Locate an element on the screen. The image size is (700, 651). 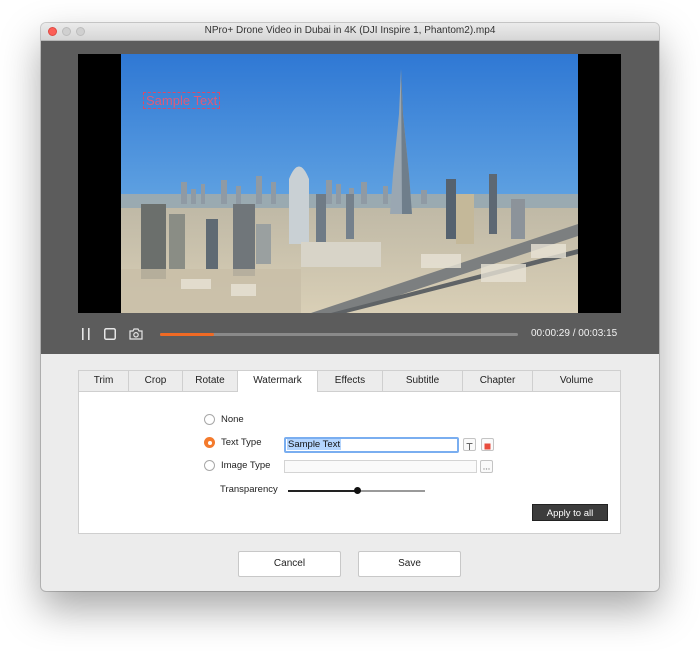
transparency-slider-knob is located at coordinates (357, 490).